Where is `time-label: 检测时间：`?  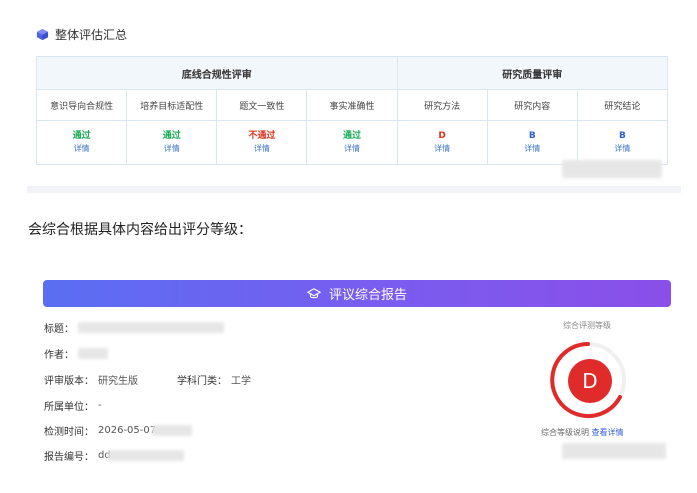
time-label: 检测时间： is located at coordinates (69, 432).